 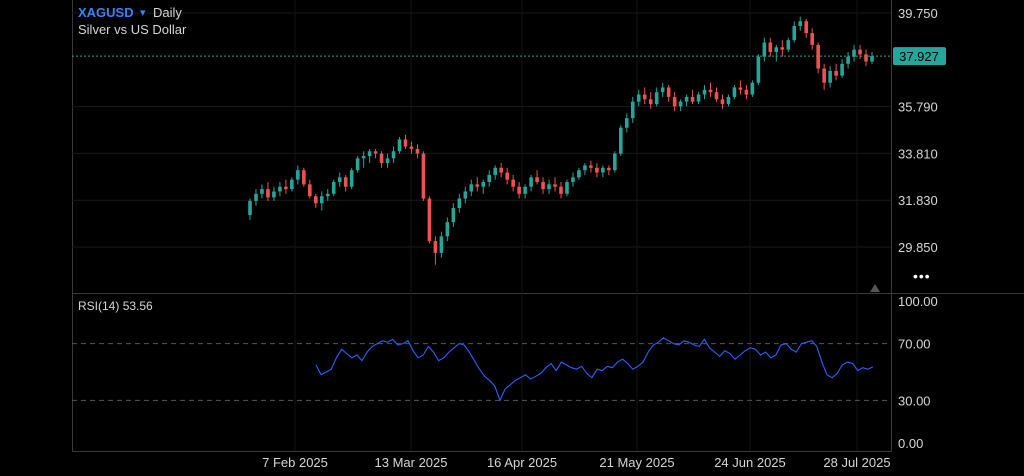 I want to click on rsi-legend: RSI(14) 53.56, so click(x=115, y=306).